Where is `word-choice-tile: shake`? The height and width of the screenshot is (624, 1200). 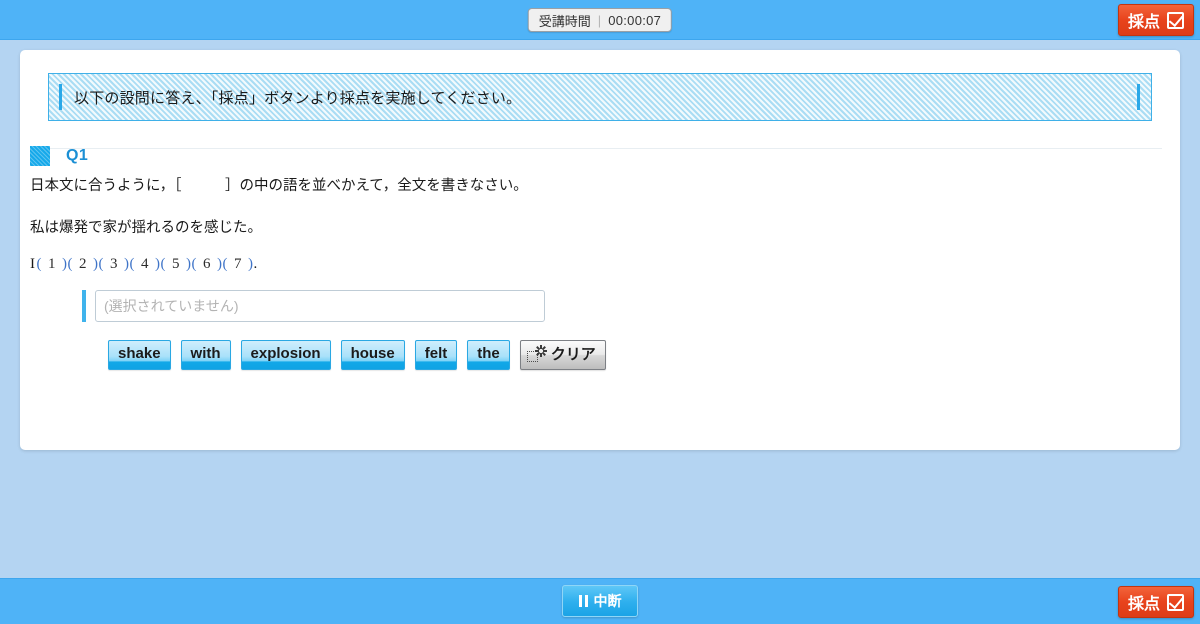 word-choice-tile: shake is located at coordinates (139, 355).